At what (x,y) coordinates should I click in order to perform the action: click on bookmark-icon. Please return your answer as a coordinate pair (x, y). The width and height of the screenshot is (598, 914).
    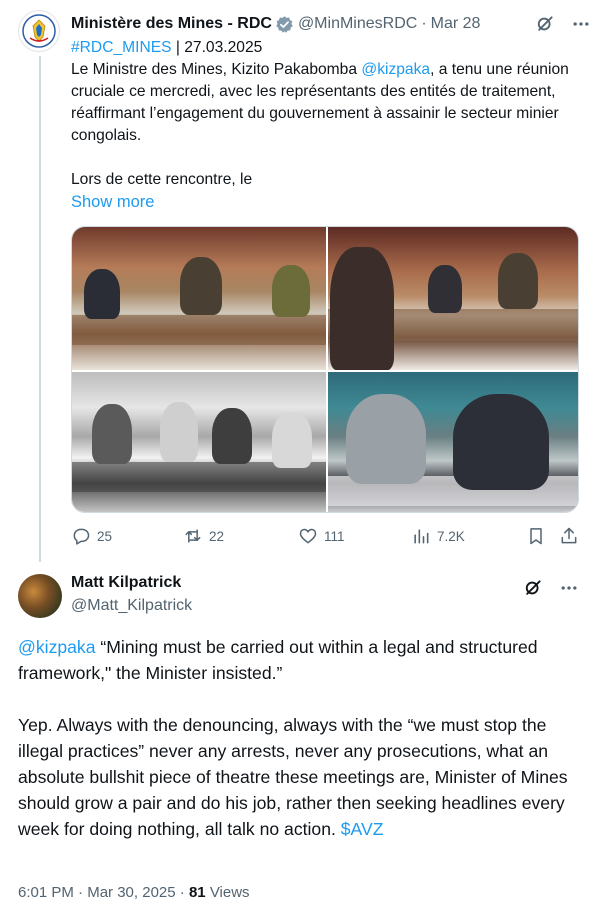
    Looking at the image, I should click on (536, 536).